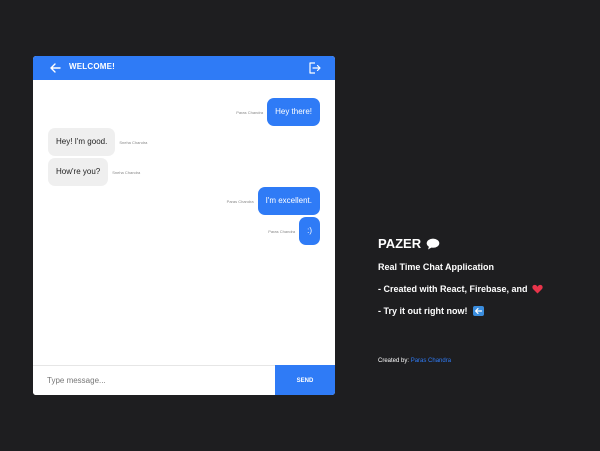 The image size is (600, 451). I want to click on tagline-text: Real Time Chat Application, so click(436, 267).